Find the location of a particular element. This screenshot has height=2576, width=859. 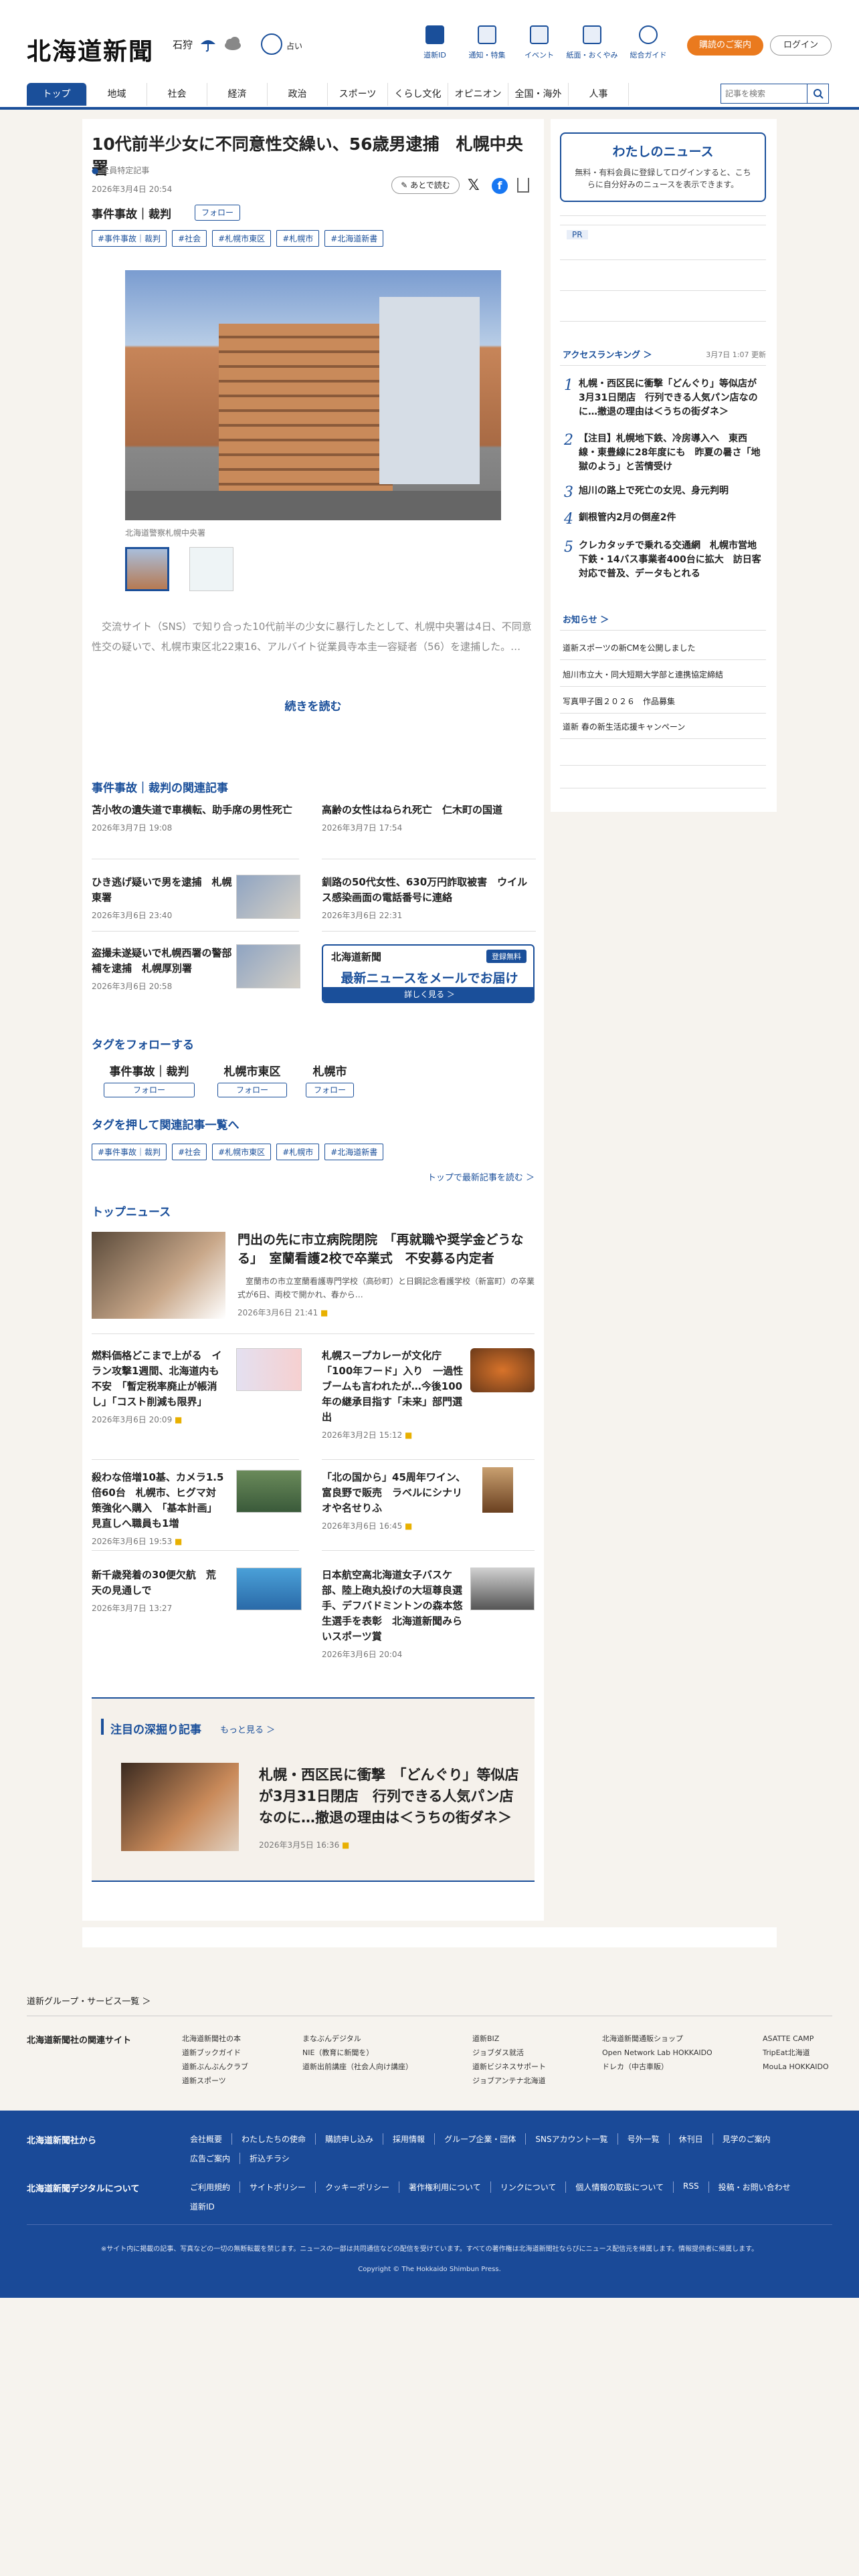

tag-link: #札幌市東区 is located at coordinates (242, 1152).